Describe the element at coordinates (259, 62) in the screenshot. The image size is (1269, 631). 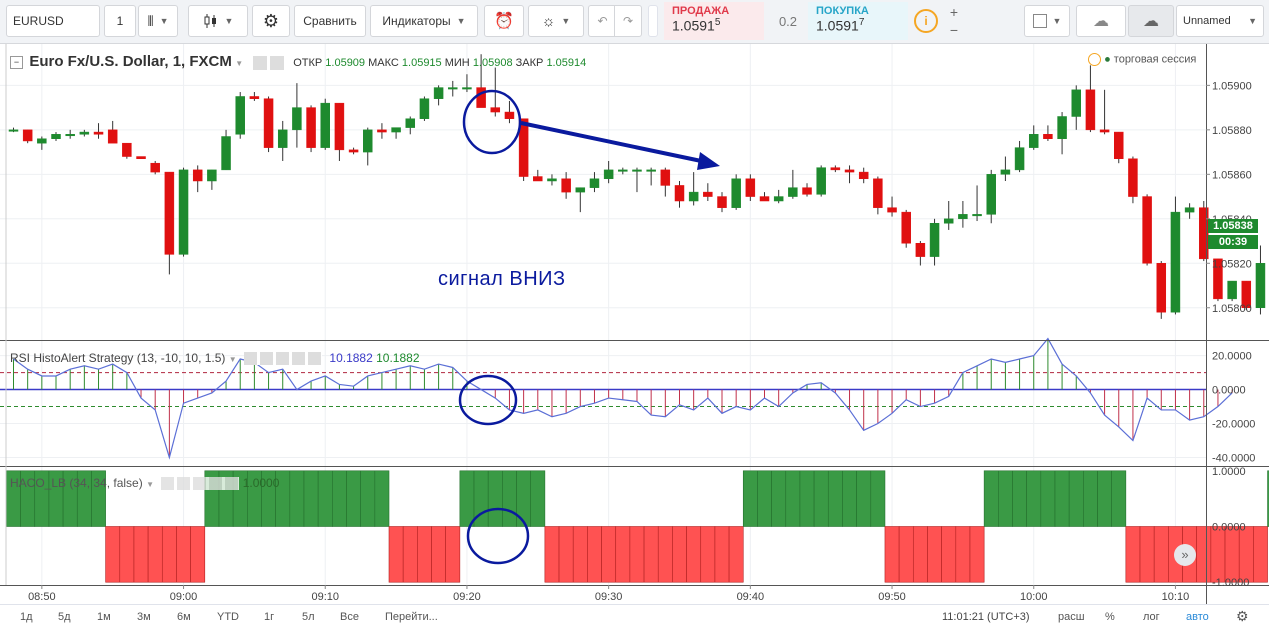
I see `eye-icon` at that location.